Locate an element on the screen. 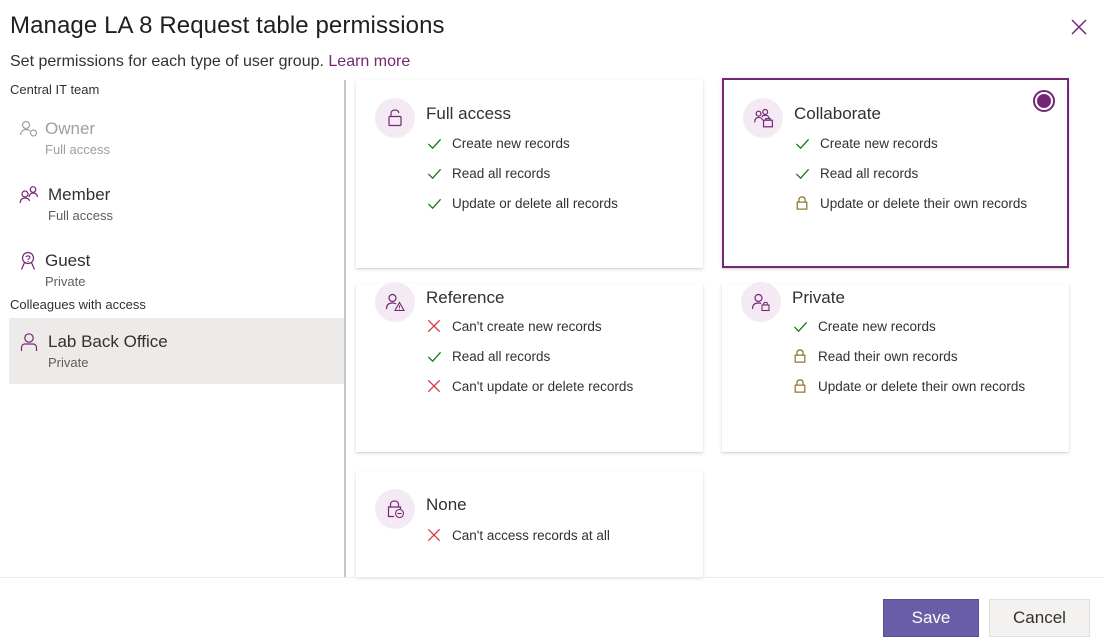 The height and width of the screenshot is (639, 1104). card-title: None is located at coordinates (446, 504).